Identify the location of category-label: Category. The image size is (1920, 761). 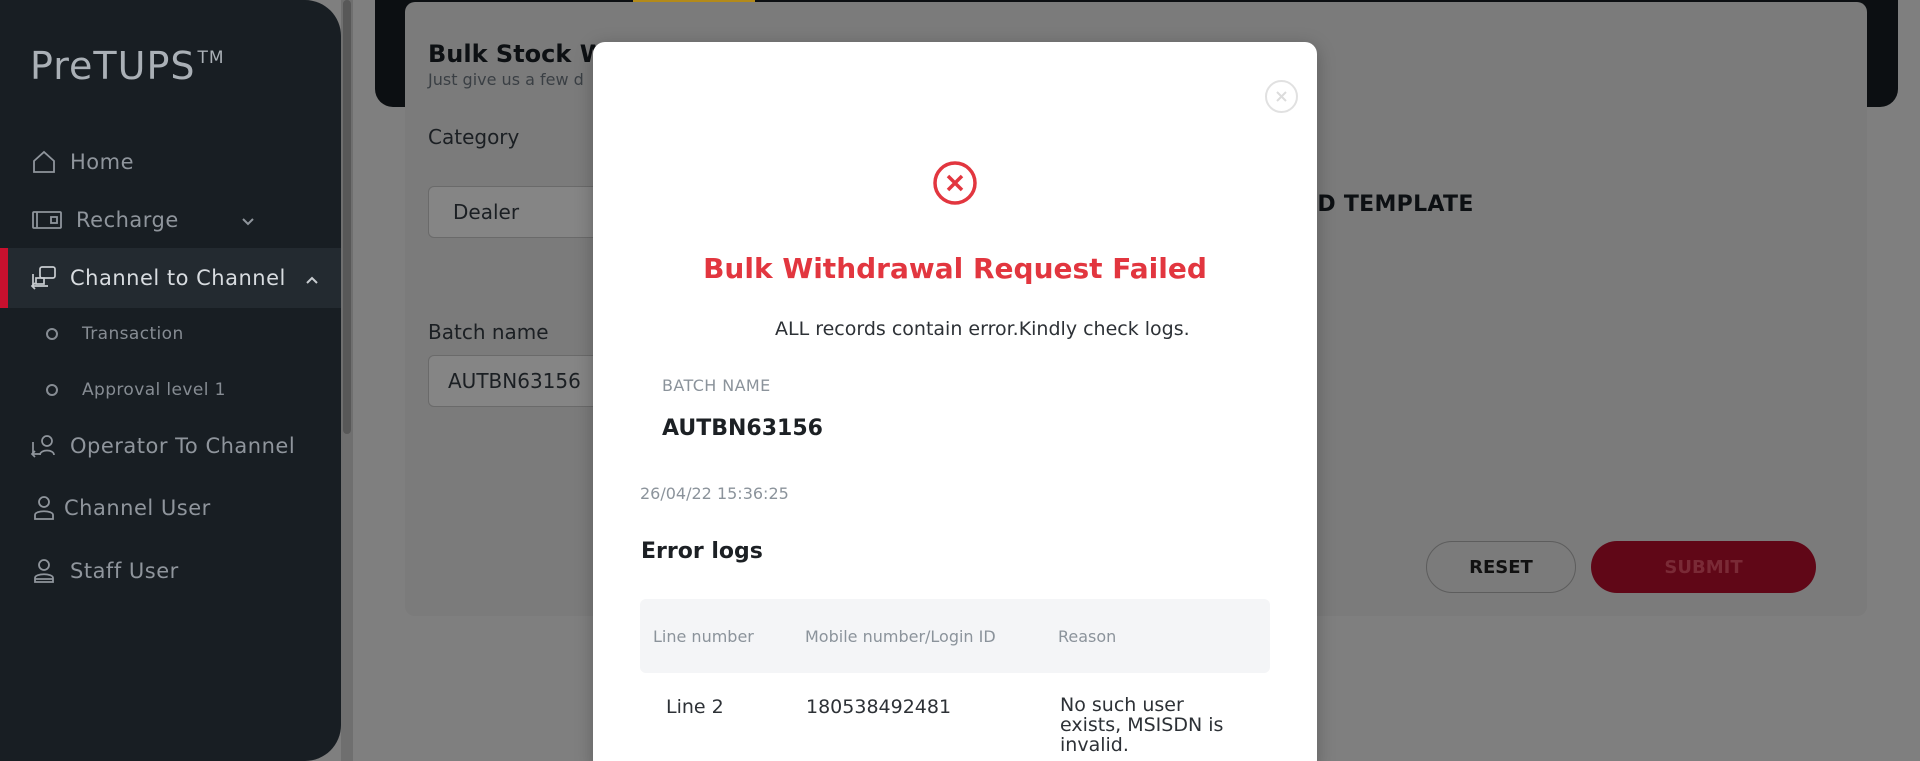
(474, 137).